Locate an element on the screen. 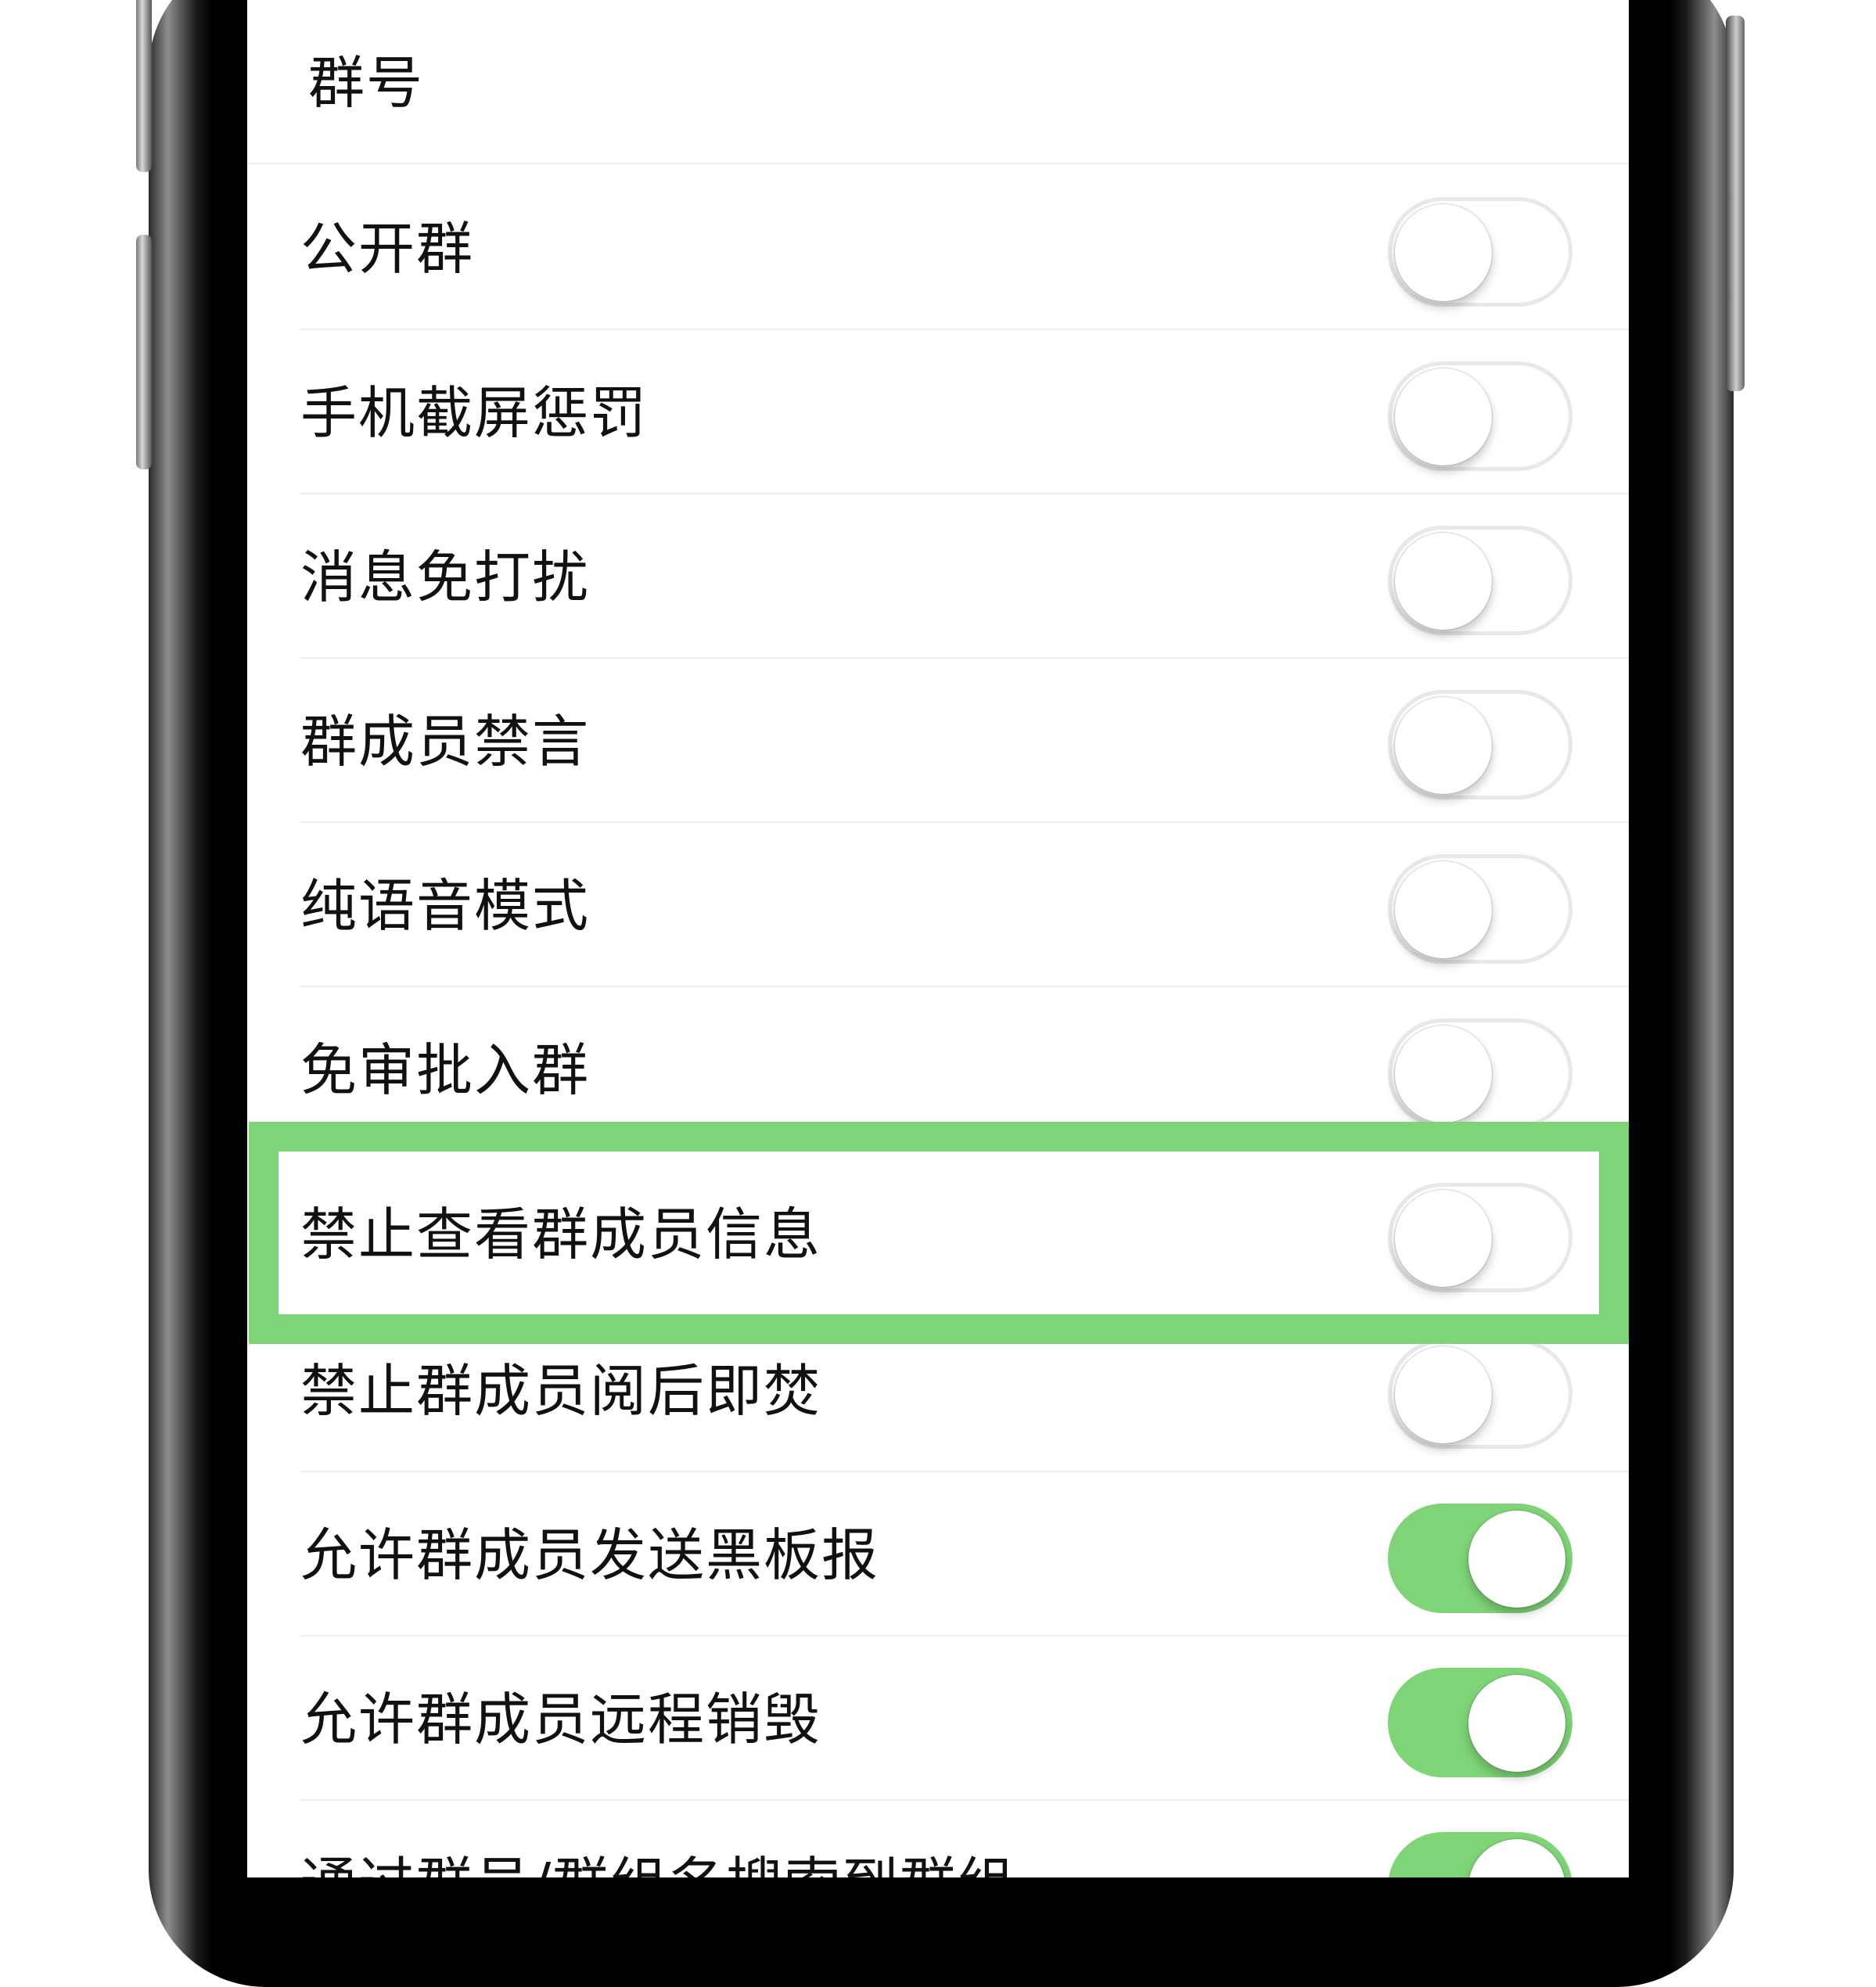 Image resolution: width=1876 pixels, height=1987 pixels. hide-member-info-toggle is located at coordinates (1480, 1237).